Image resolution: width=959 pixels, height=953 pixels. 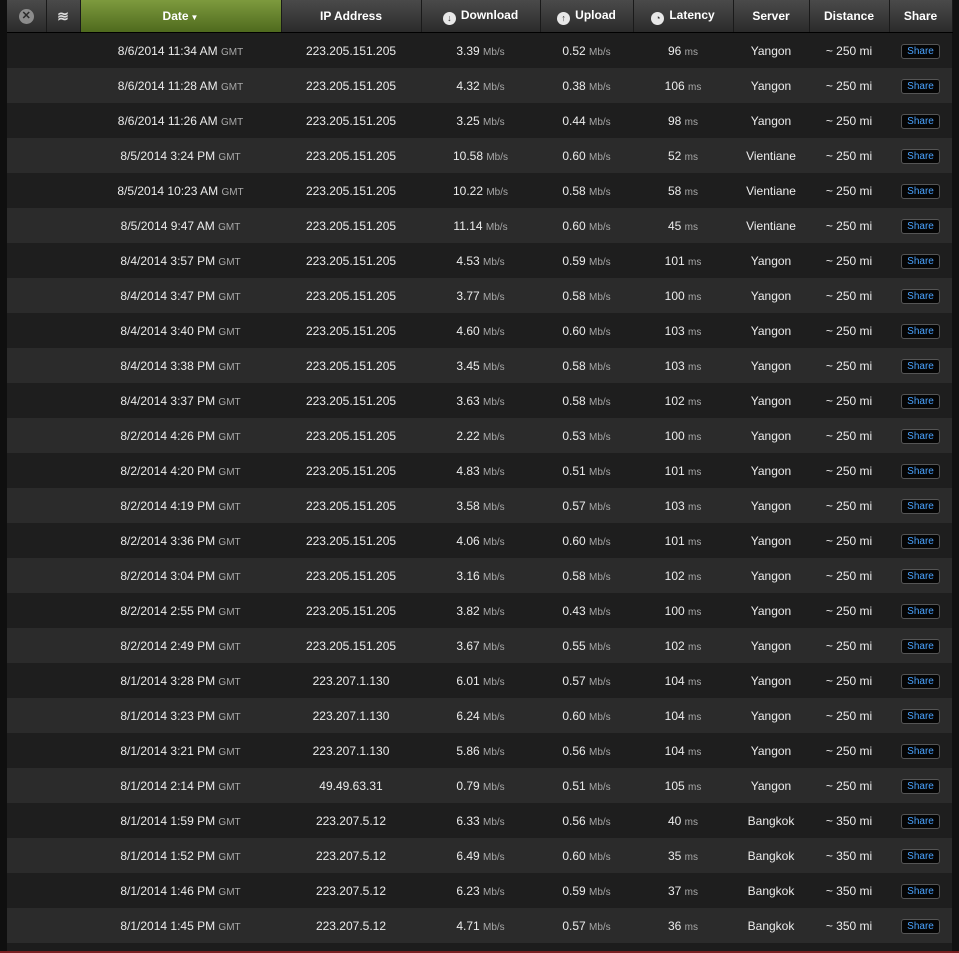 I want to click on delete-selected-column: ✕, so click(x=27, y=16).